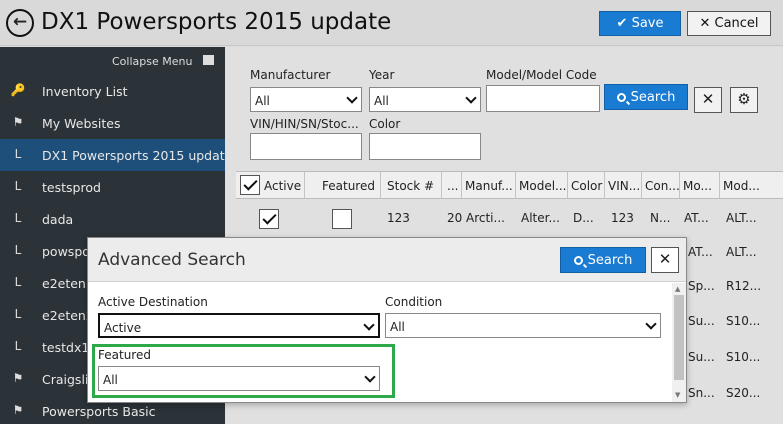  Describe the element at coordinates (216, 22) in the screenshot. I see `page-title: DX1 Powersports 2015 update` at that location.